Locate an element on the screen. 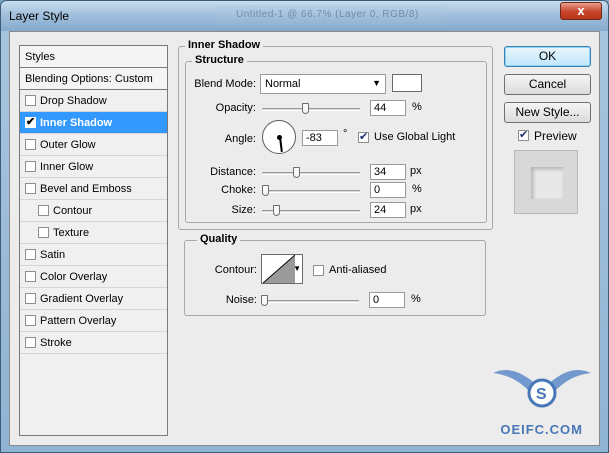 This screenshot has height=453, width=609. style-item-texture: Texture is located at coordinates (93, 233).